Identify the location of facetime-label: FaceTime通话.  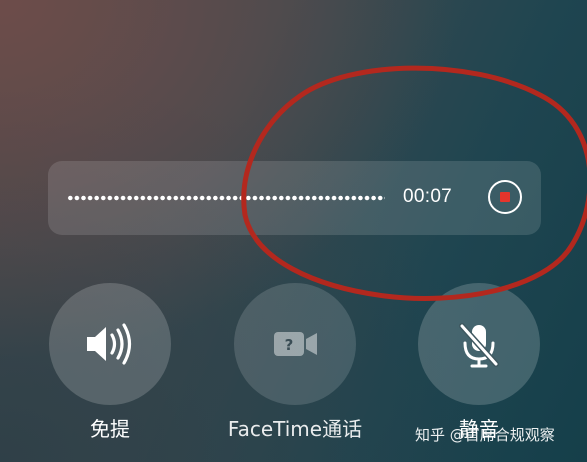
(295, 429).